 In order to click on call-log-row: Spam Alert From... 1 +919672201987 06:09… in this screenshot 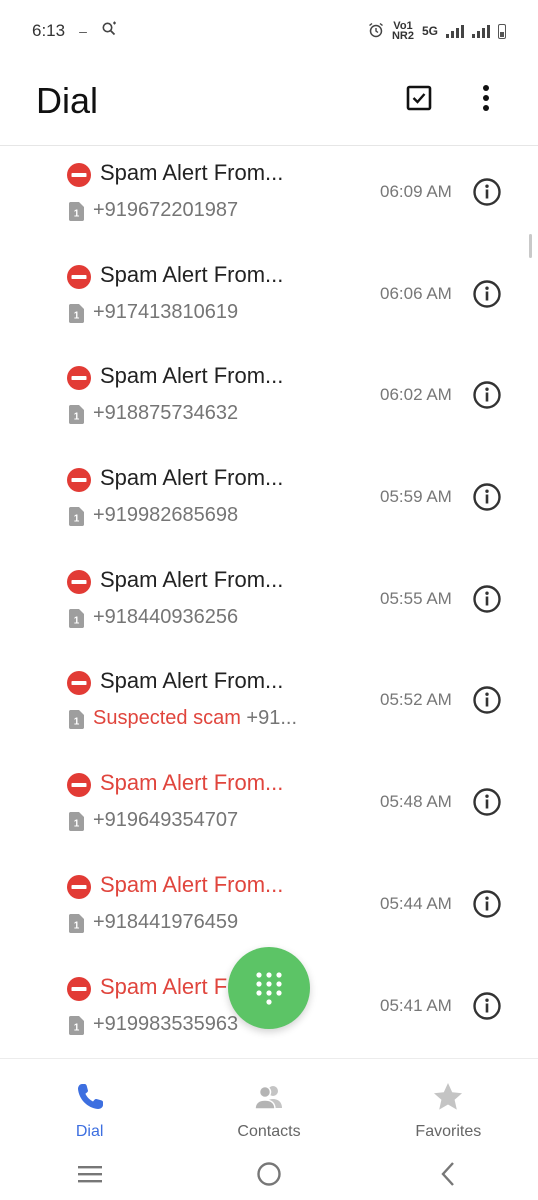, I will do `click(269, 197)`.